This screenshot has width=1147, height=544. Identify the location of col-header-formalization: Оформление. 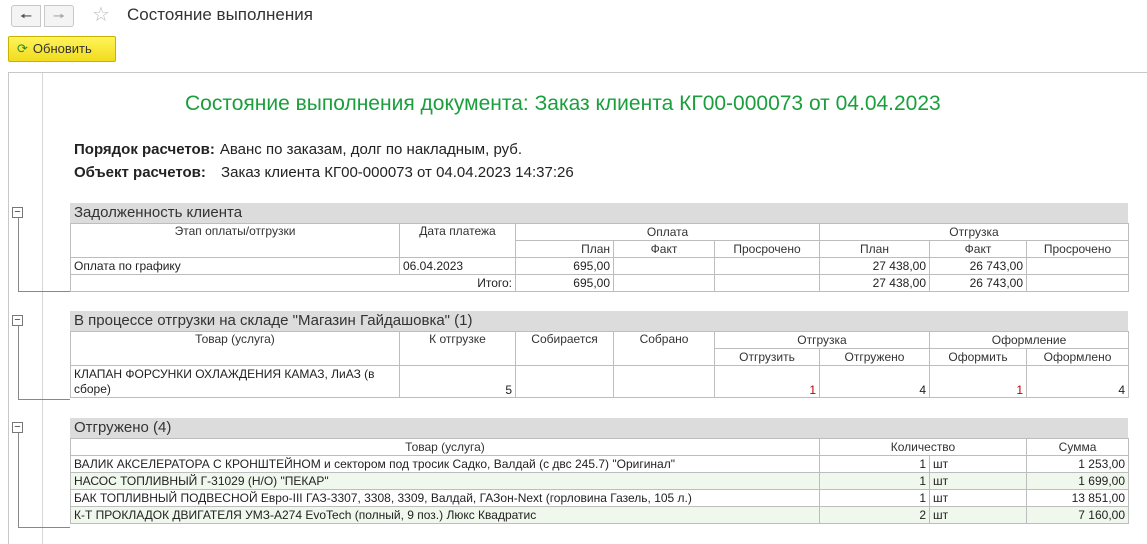
(1029, 340).